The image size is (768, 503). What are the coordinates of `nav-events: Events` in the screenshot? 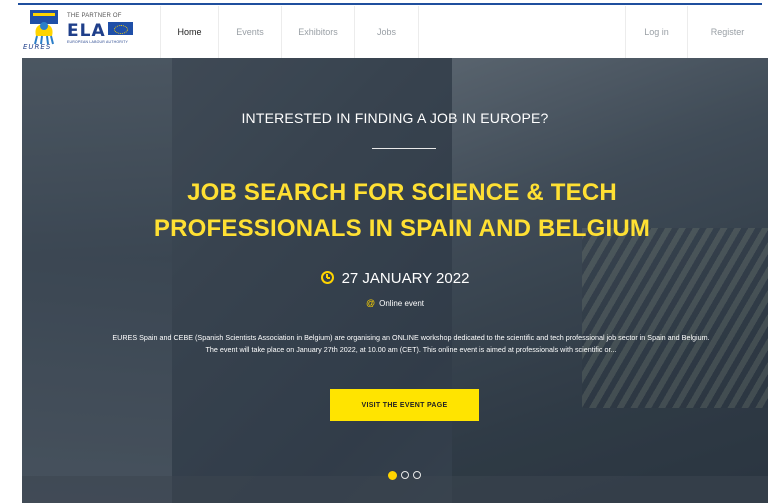 It's located at (249, 32).